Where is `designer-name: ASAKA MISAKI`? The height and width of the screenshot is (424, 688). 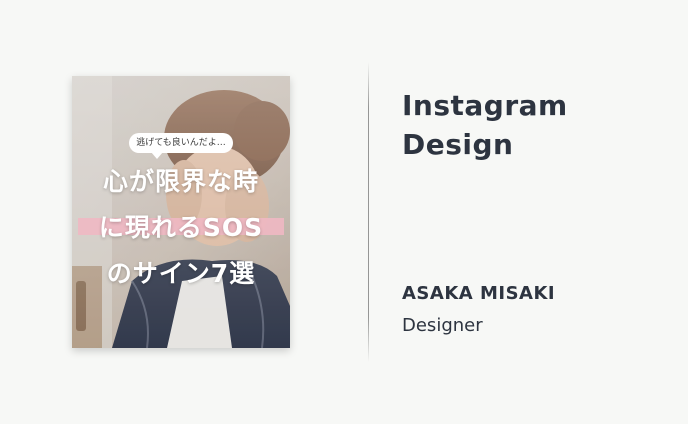 designer-name: ASAKA MISAKI is located at coordinates (479, 293).